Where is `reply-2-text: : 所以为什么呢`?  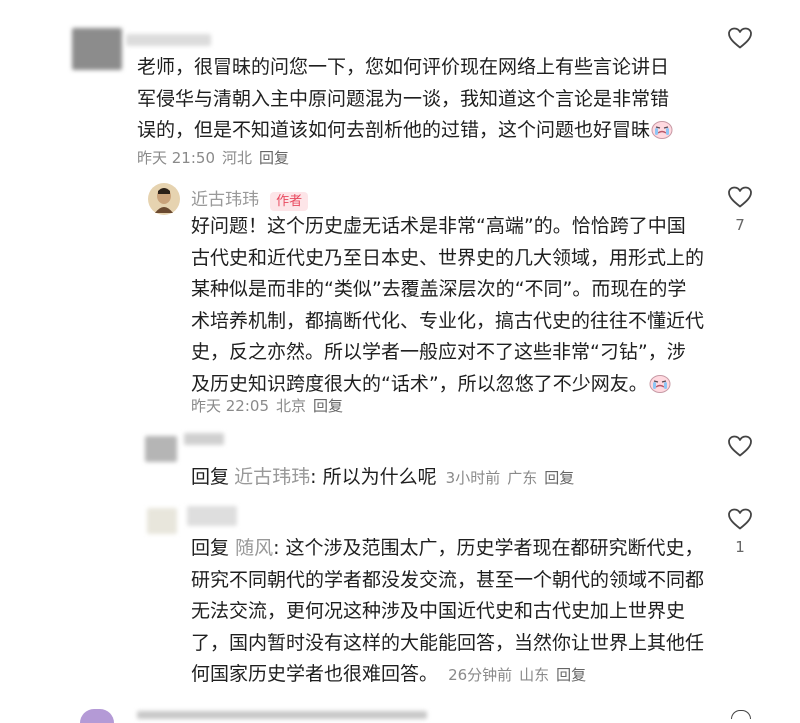
reply-2-text: : 所以为什么呢 is located at coordinates (373, 477).